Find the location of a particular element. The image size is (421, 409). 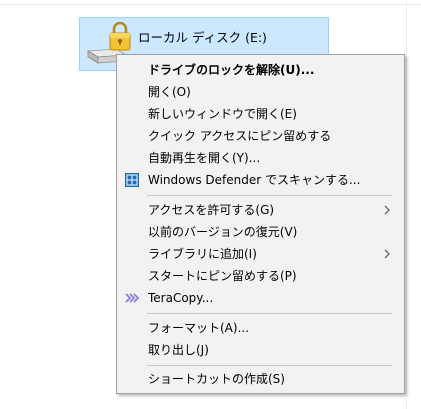

menu-item-pin-to-start: スタートにピン留めする(P) is located at coordinates (260, 276).